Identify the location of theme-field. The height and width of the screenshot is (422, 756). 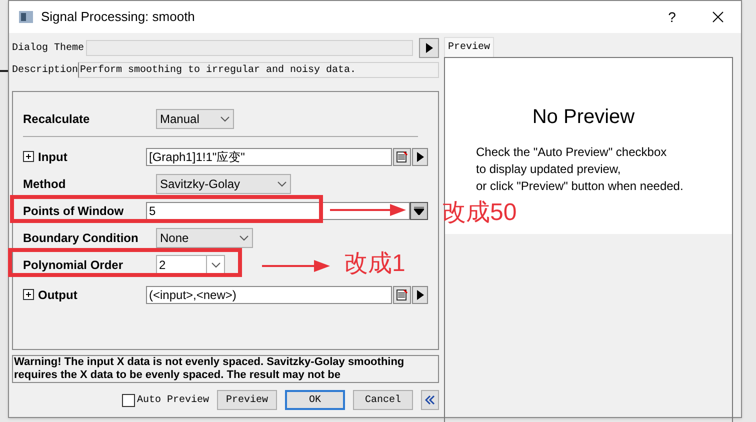
(249, 48).